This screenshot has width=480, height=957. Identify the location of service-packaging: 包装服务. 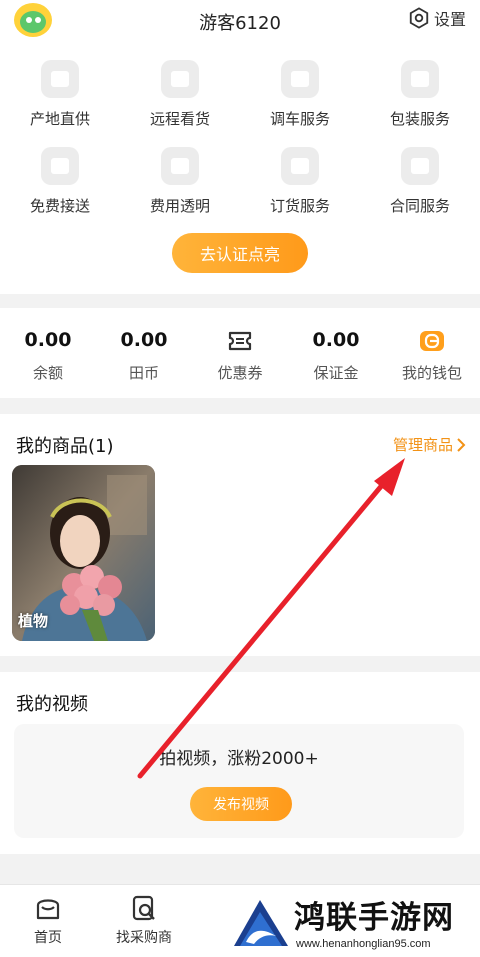
(420, 94).